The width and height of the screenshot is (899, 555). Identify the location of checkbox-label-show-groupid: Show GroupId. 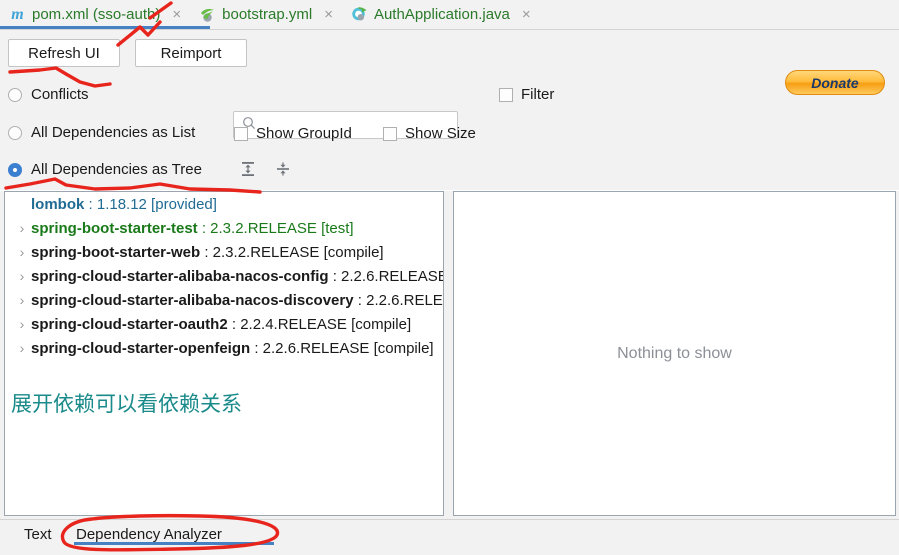
(304, 133).